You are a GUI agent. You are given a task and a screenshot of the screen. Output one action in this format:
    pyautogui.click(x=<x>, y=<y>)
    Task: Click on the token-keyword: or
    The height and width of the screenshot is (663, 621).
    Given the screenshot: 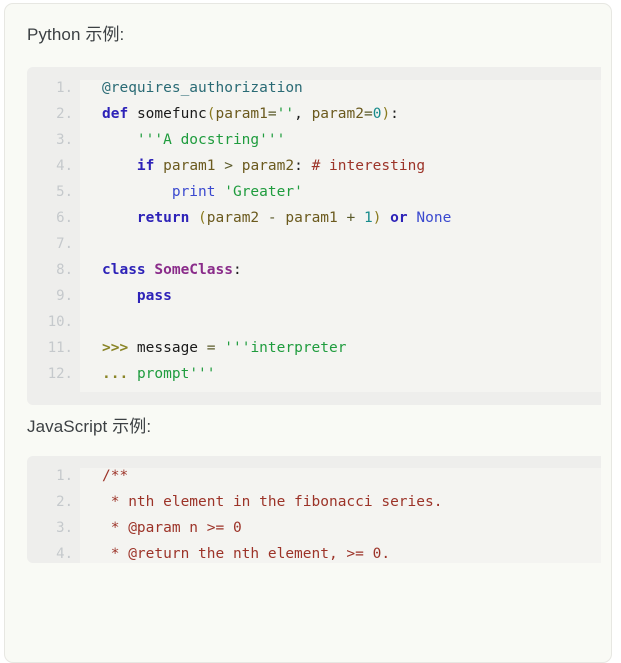 What is the action you would take?
    pyautogui.click(x=399, y=218)
    